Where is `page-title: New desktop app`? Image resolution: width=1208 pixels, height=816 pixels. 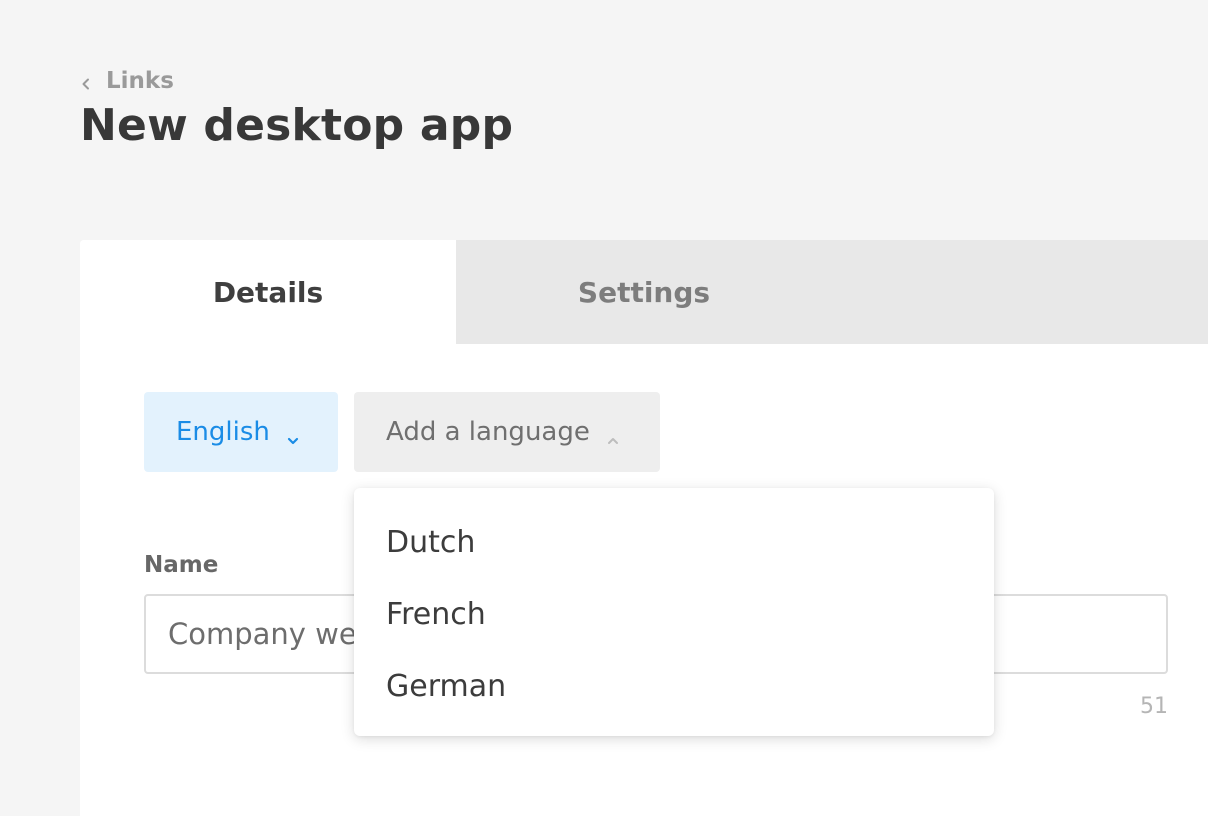
page-title: New desktop app is located at coordinates (297, 125).